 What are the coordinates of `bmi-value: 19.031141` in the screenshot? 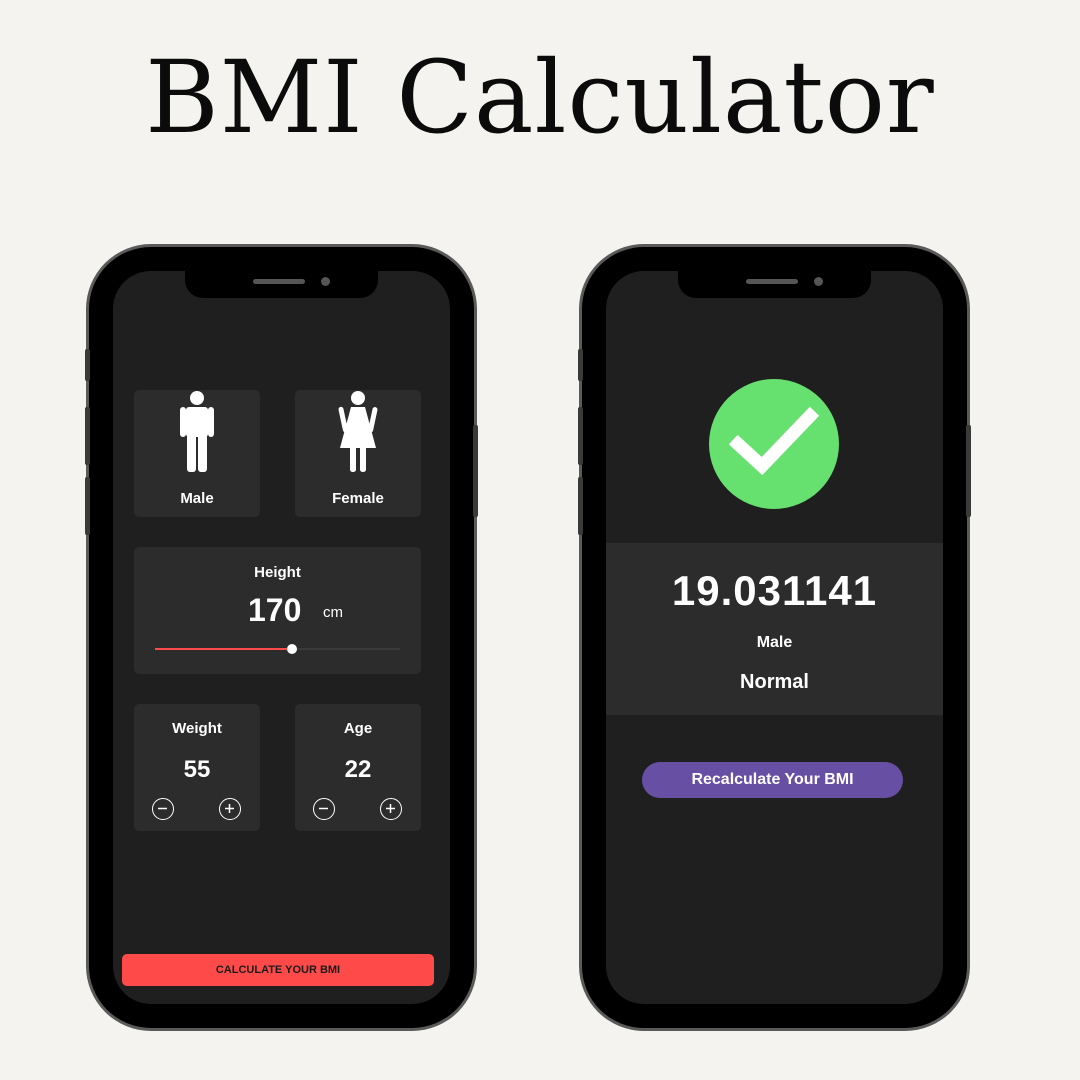 It's located at (774, 590).